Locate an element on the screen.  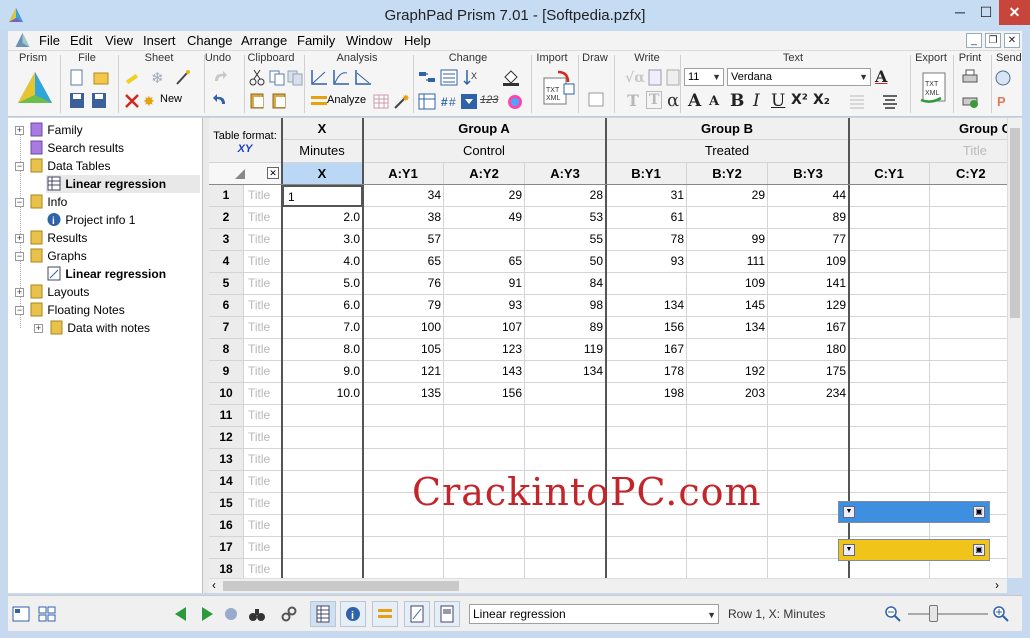
cell-a-y2: 123 is located at coordinates (484, 350).